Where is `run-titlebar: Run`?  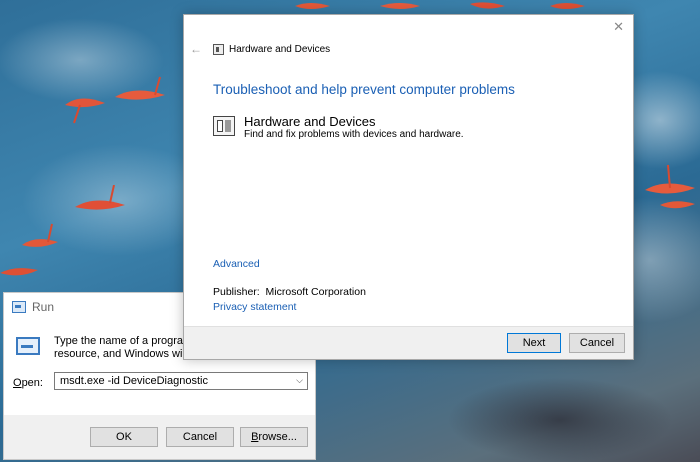 run-titlebar: Run is located at coordinates (33, 307).